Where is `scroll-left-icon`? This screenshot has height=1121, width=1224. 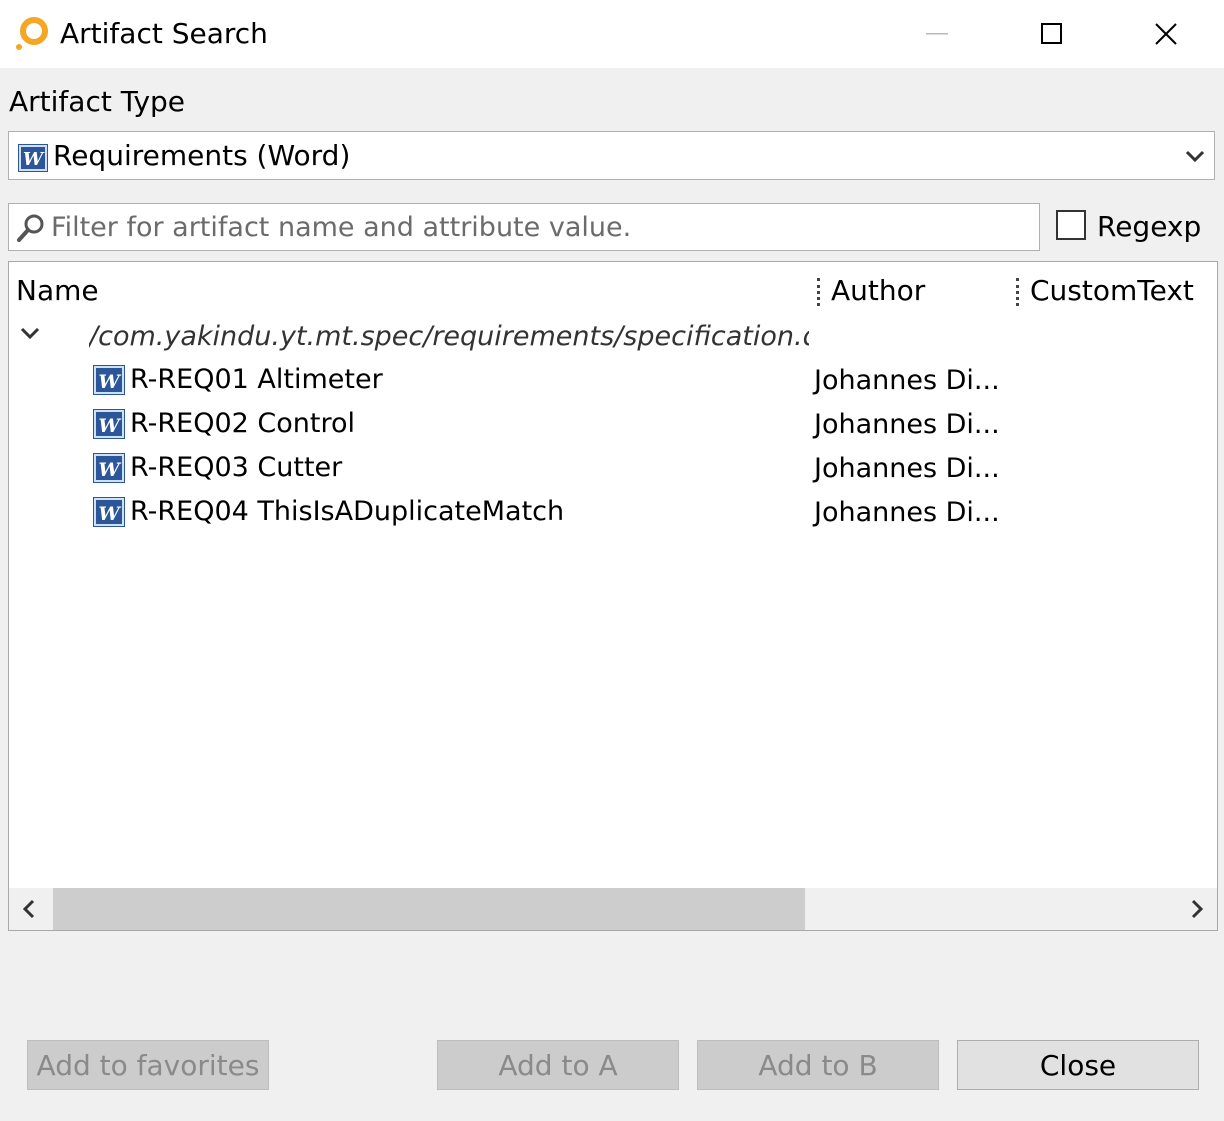
scroll-left-icon is located at coordinates (28, 909).